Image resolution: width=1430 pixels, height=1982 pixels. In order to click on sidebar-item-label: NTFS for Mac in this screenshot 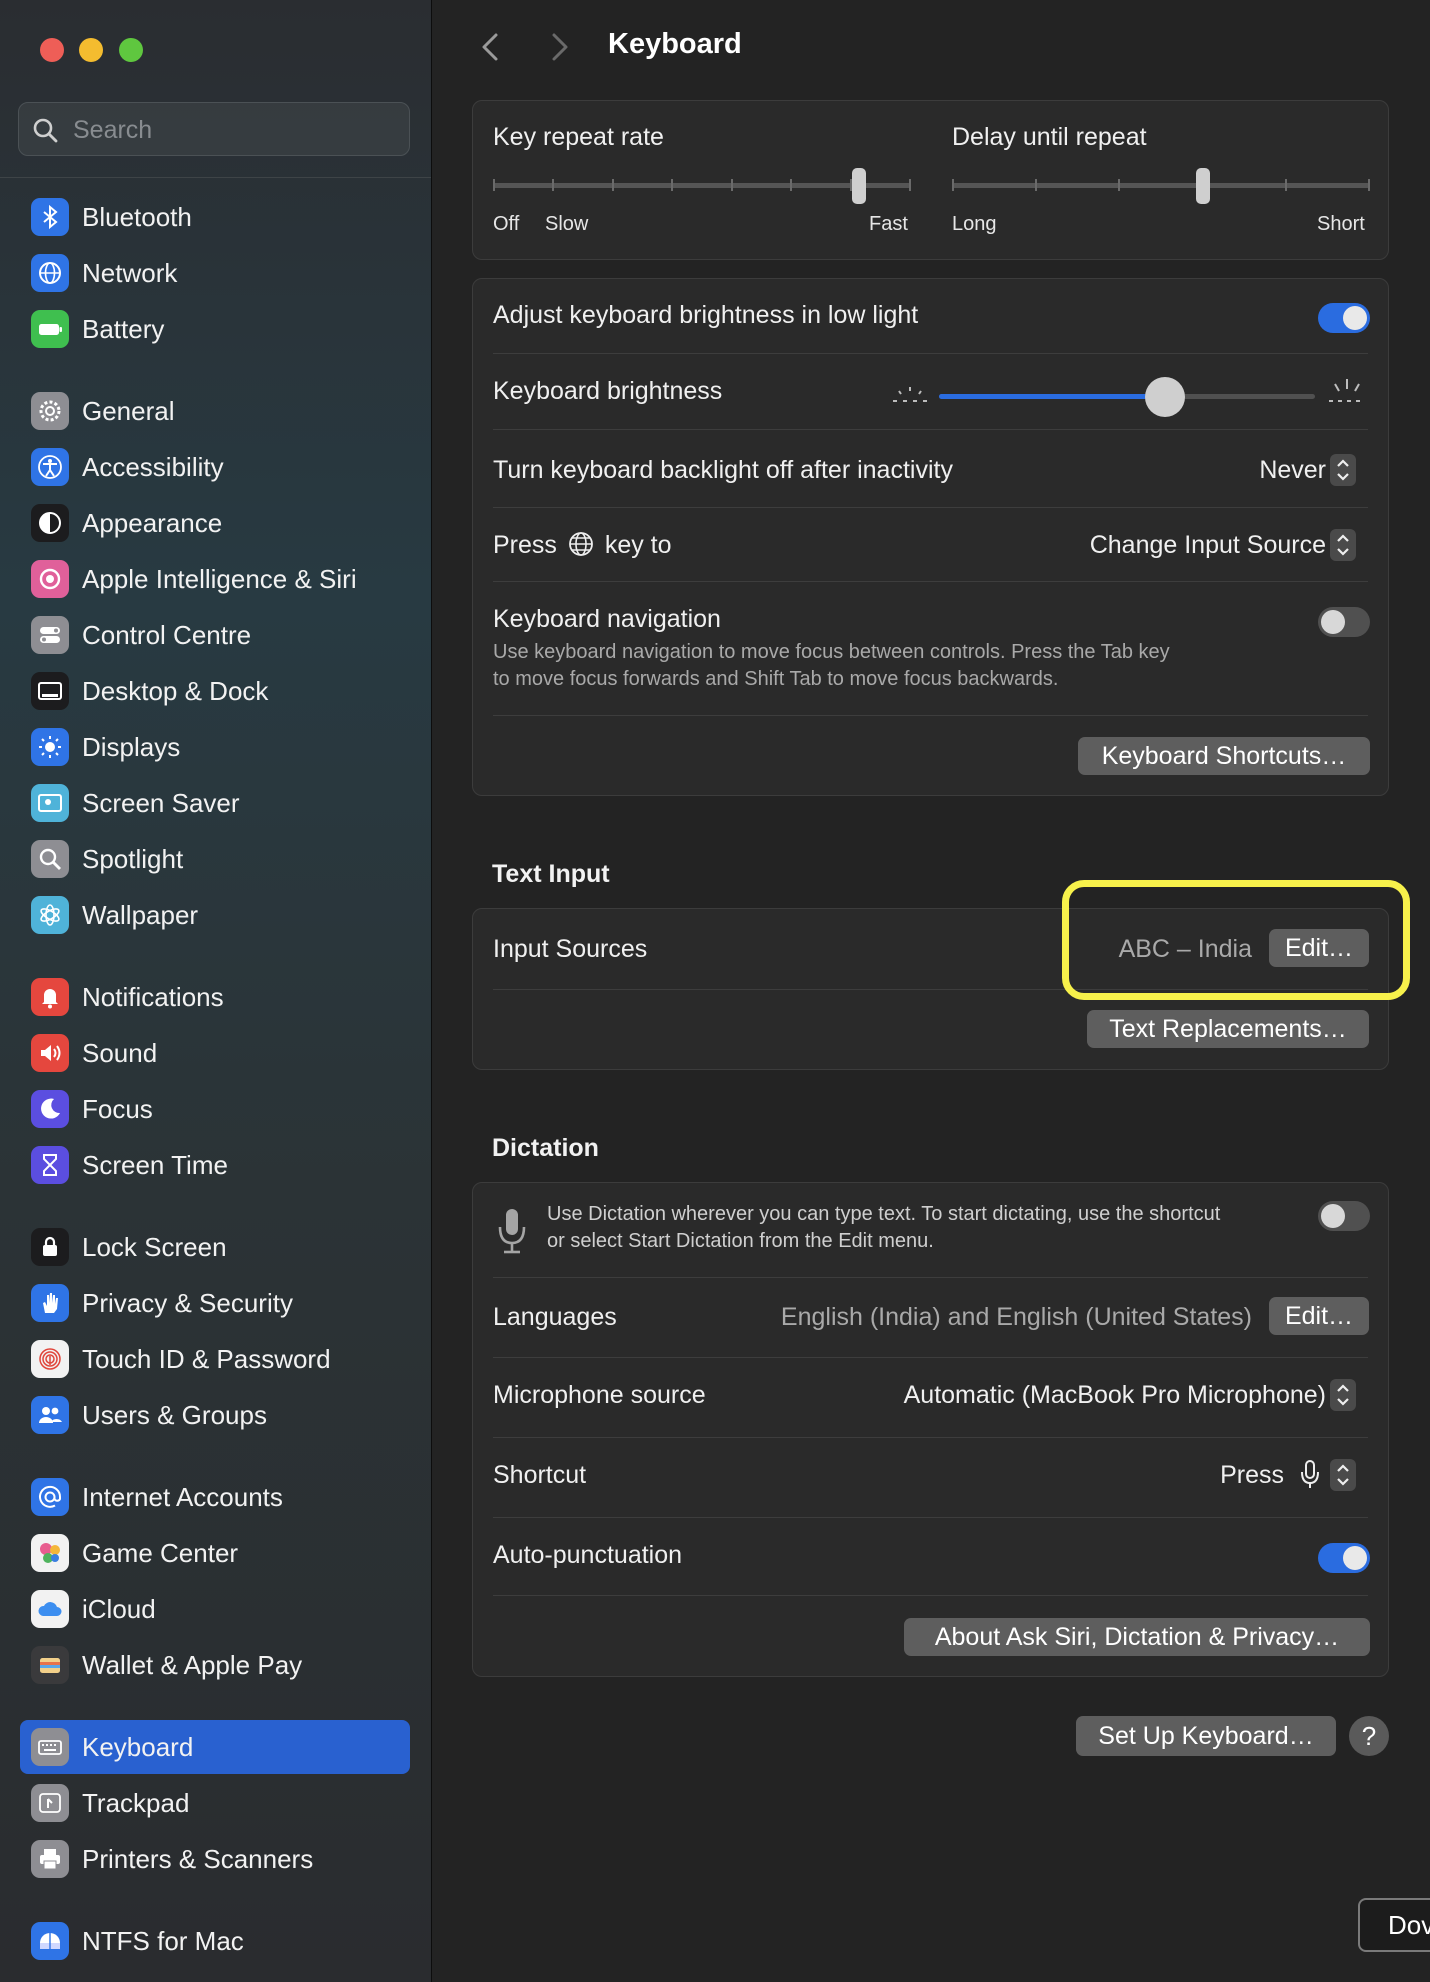, I will do `click(163, 1940)`.